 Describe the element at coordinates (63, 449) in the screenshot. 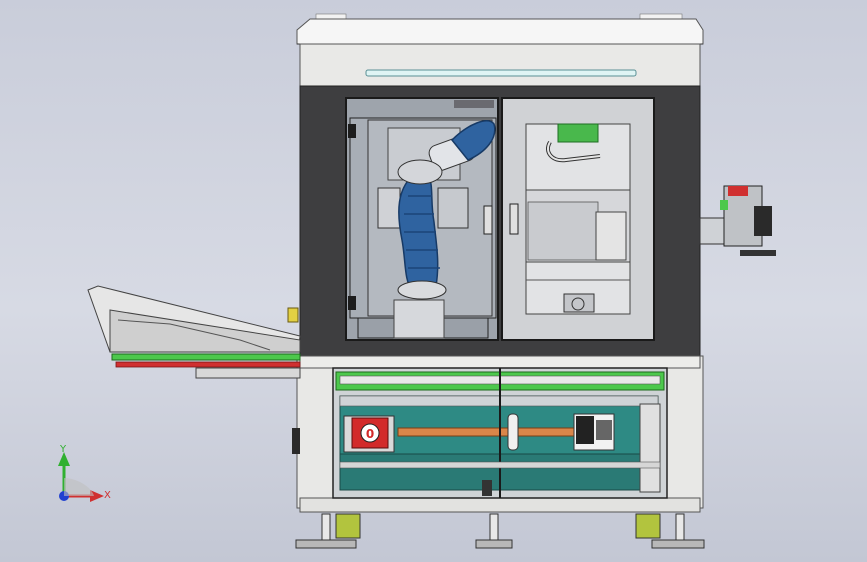

I see `y-axis-label: Y` at that location.